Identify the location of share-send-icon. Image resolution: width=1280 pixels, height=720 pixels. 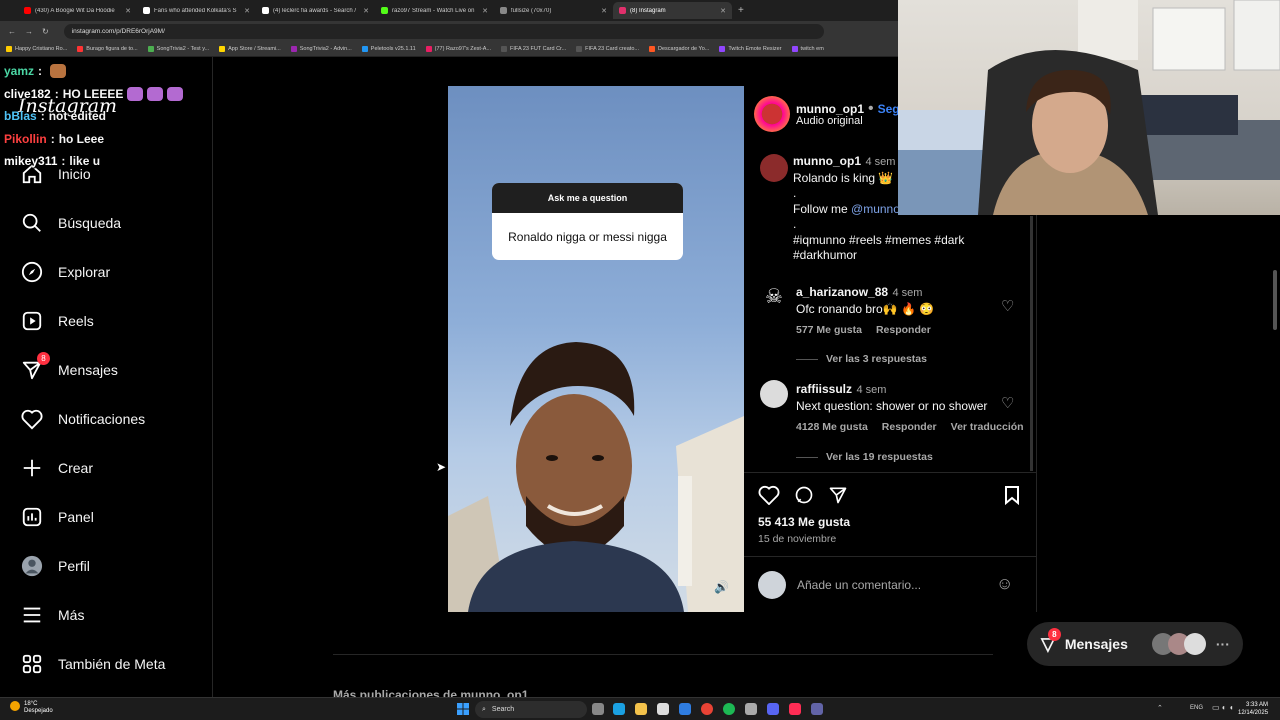
(838, 495).